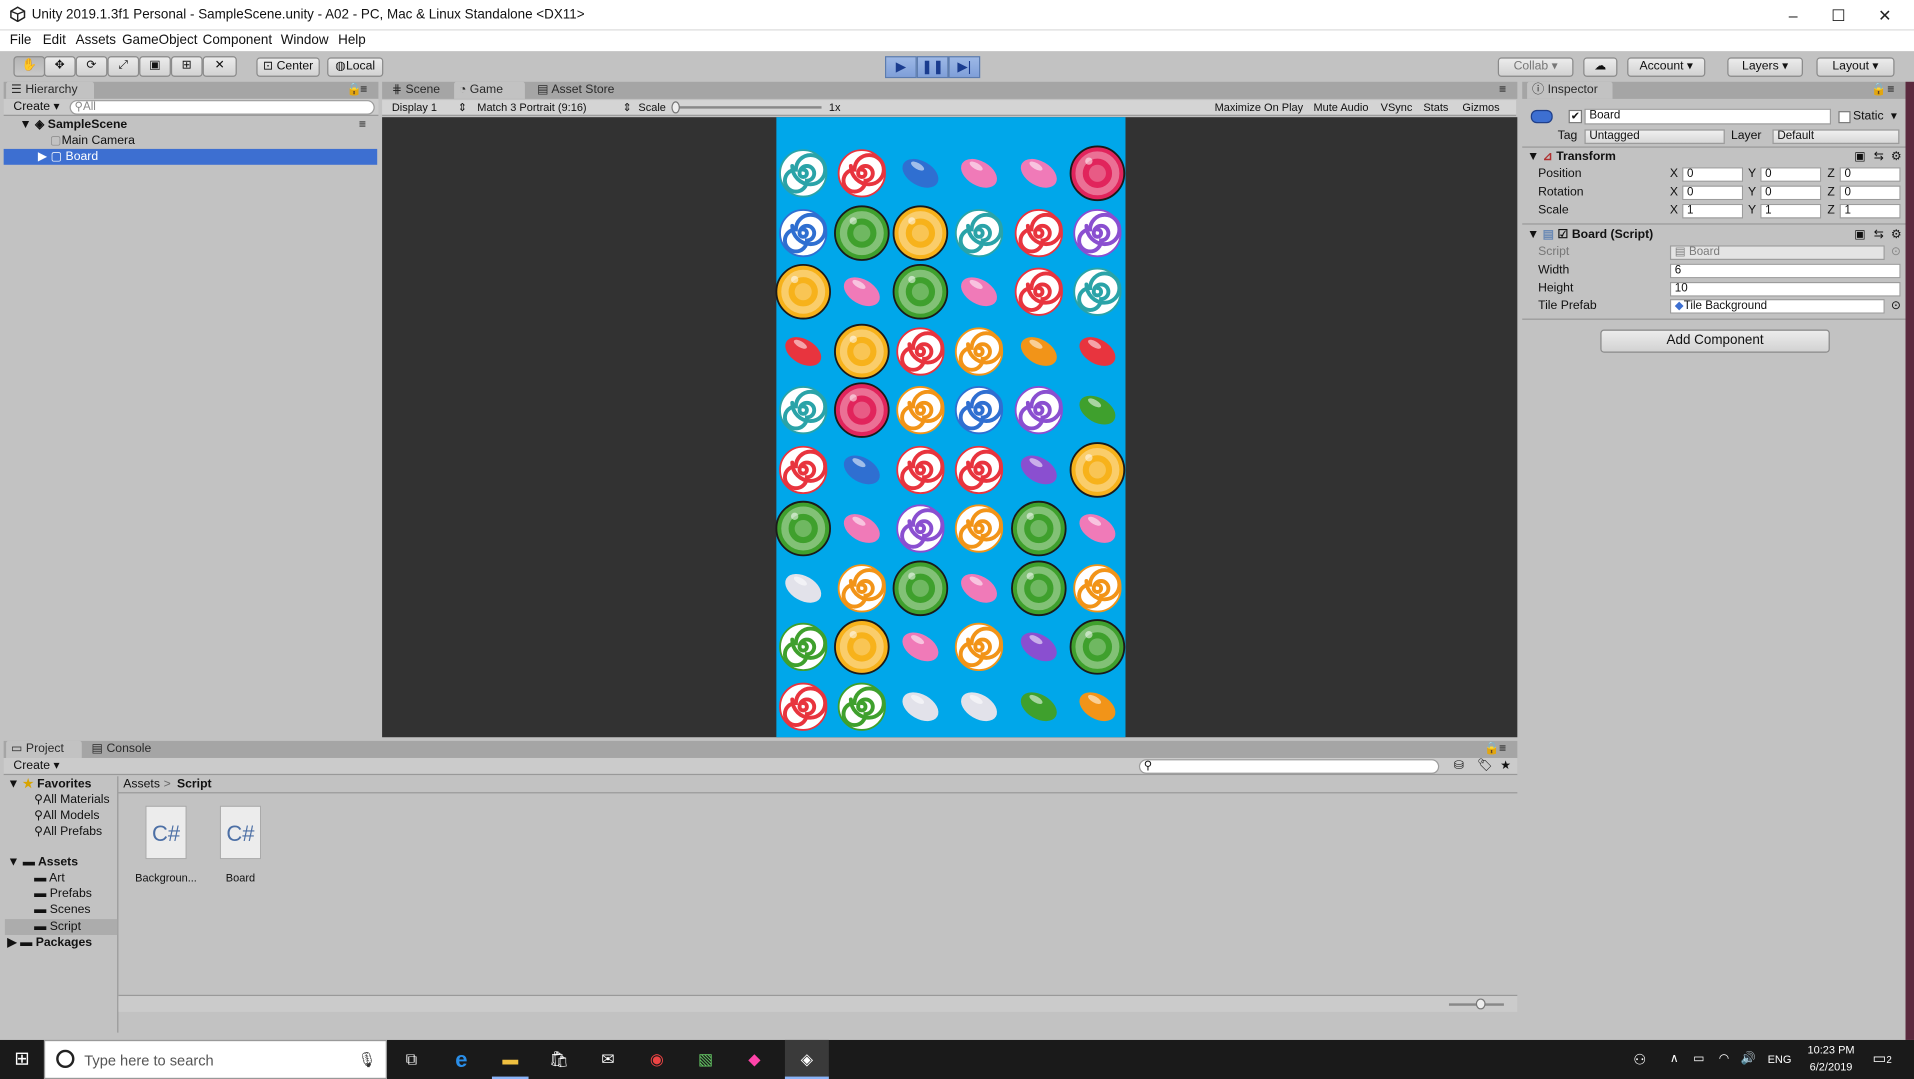  Describe the element at coordinates (802, 528) in the screenshot. I see `candy-ball-green` at that location.